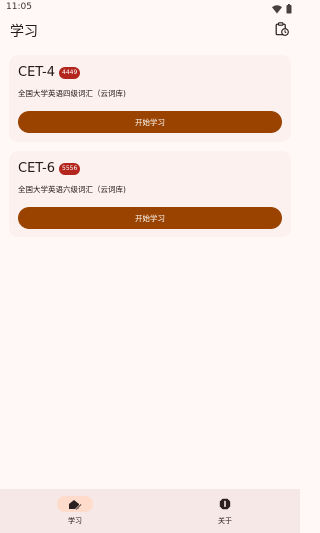 This screenshot has height=533, width=320. Describe the element at coordinates (72, 189) in the screenshot. I see `book-subtitle: 全国大学英语六级词汇（云词库)` at that location.